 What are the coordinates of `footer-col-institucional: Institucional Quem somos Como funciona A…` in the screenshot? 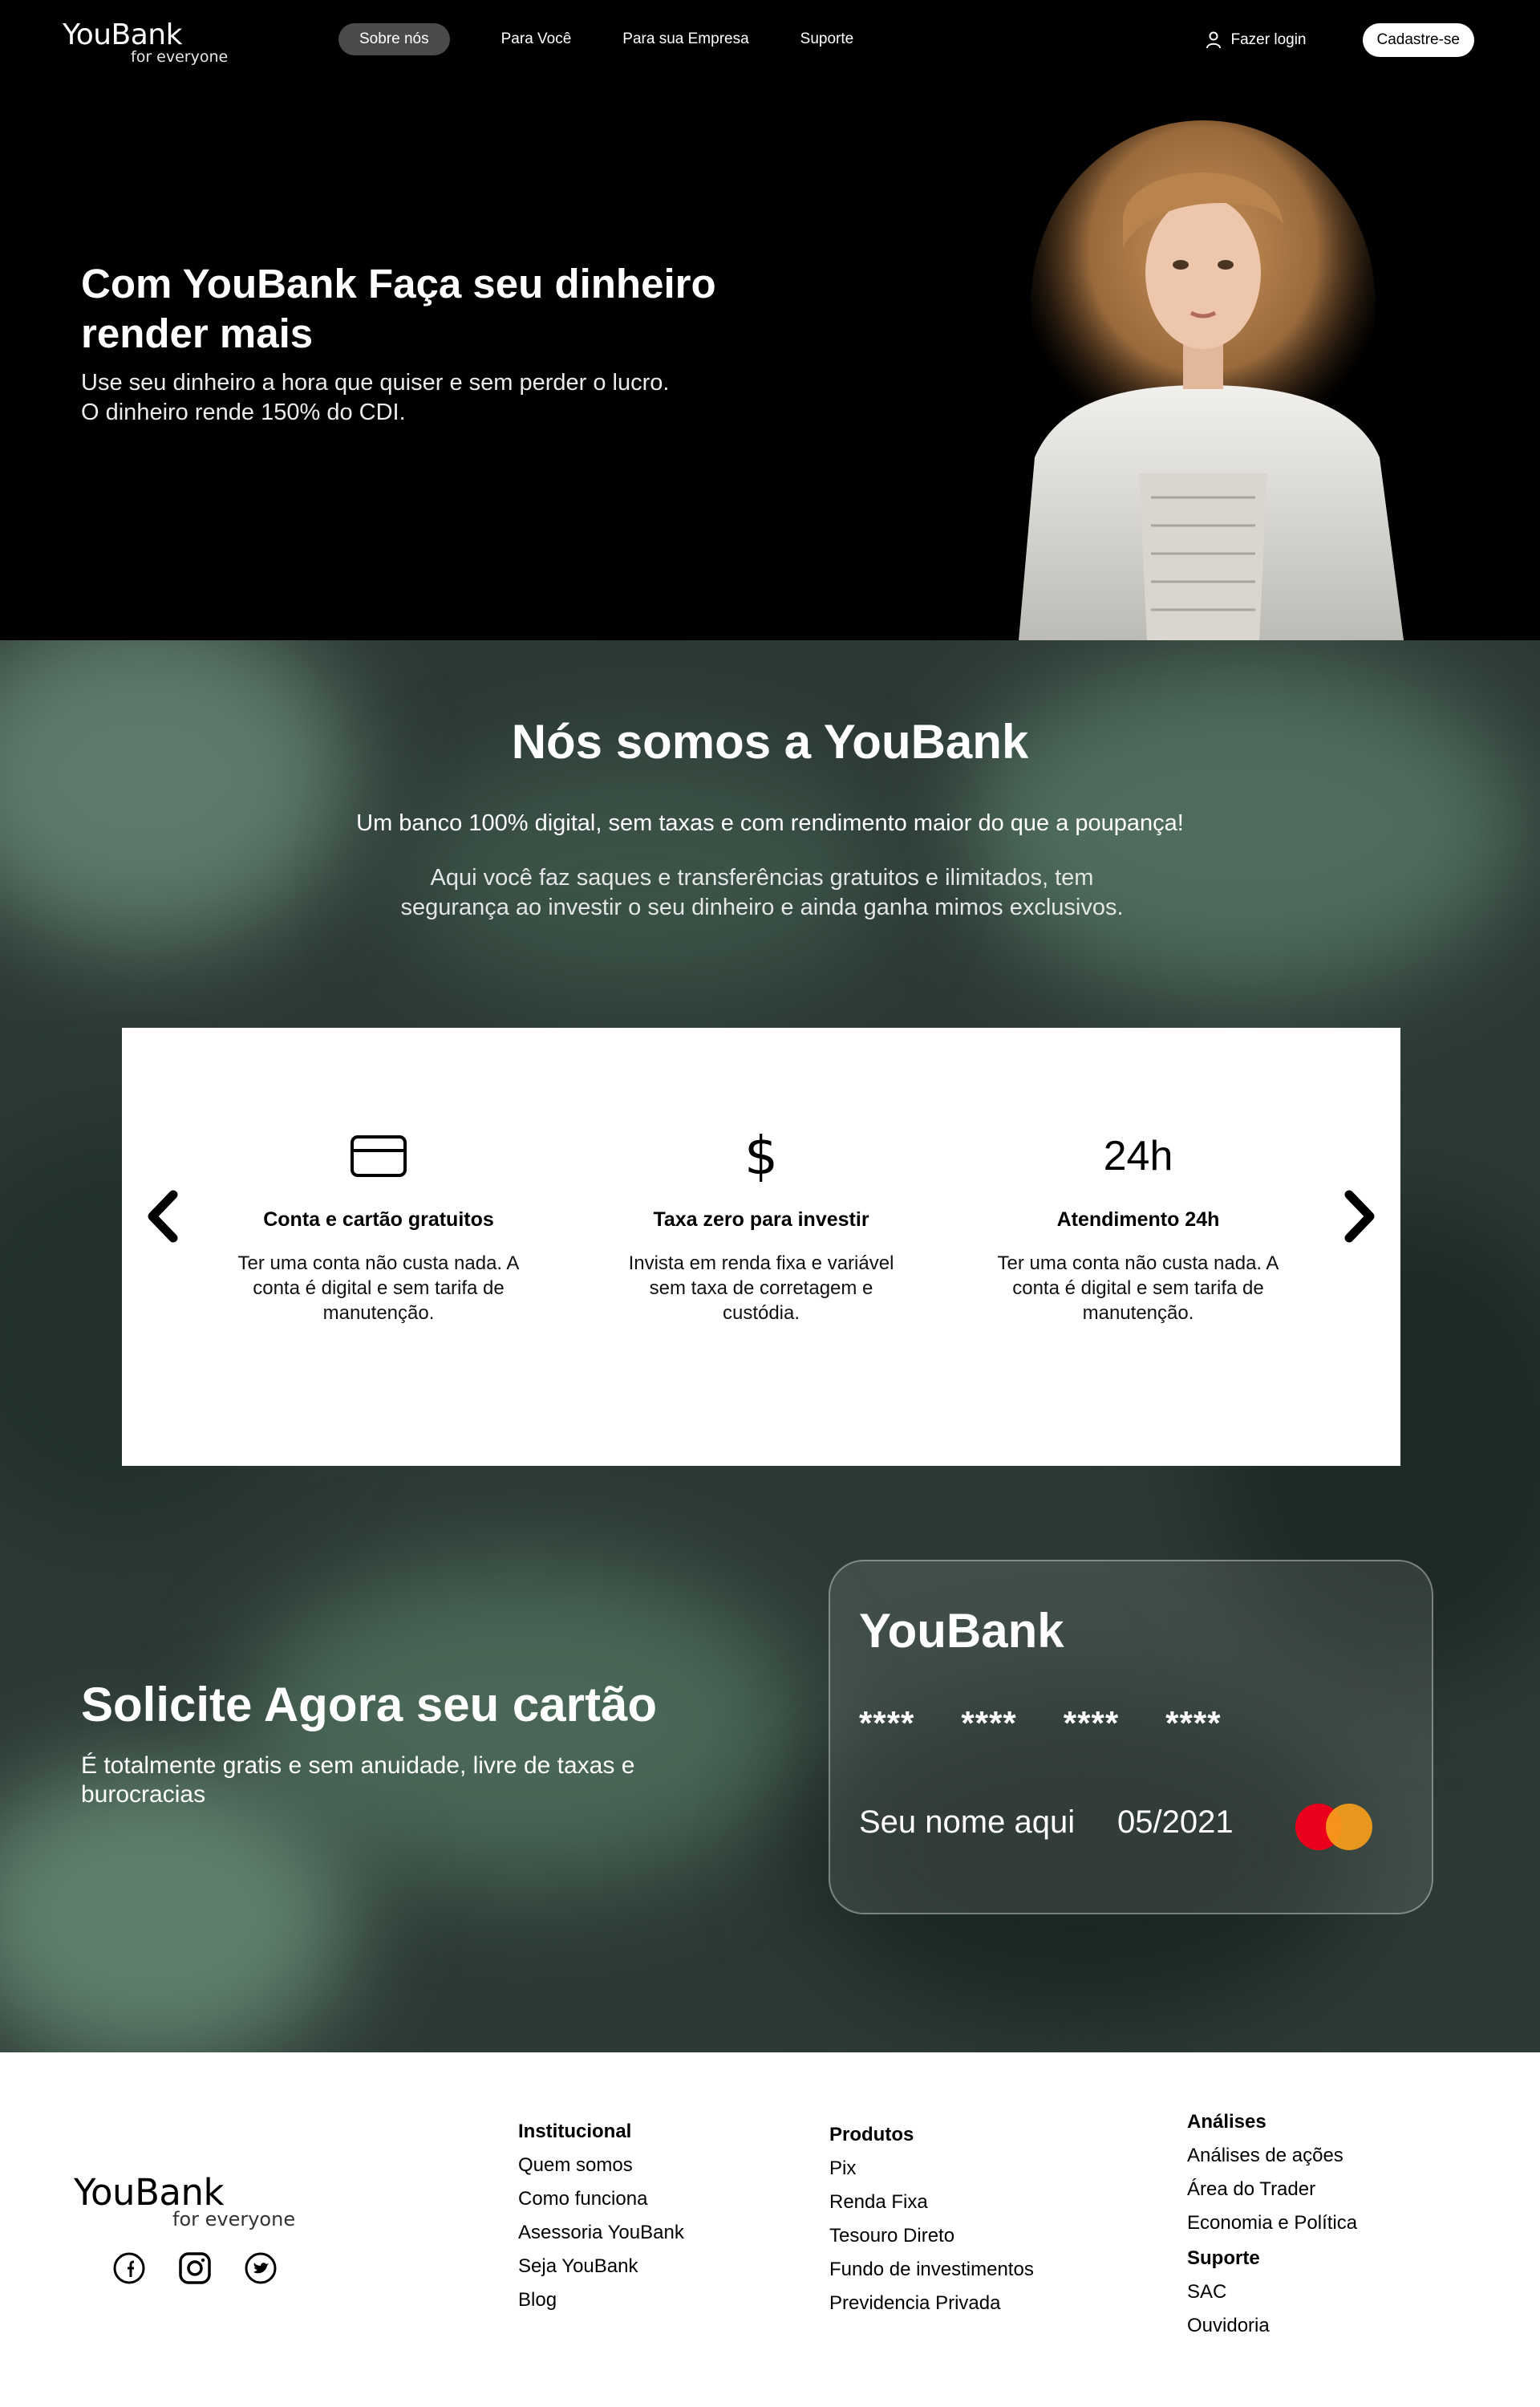 It's located at (601, 2216).